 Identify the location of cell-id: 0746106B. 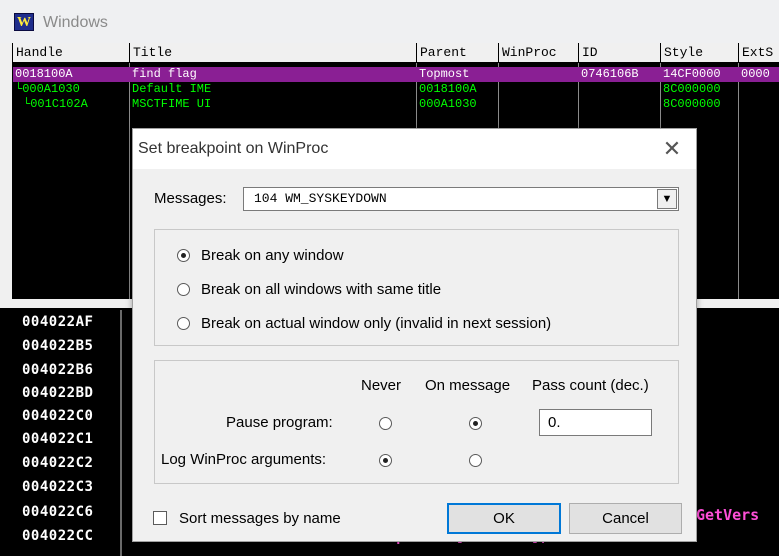
(610, 74).